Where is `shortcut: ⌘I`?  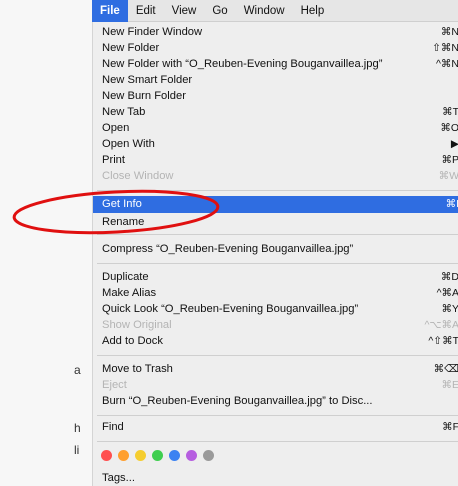 shortcut: ⌘I is located at coordinates (451, 204).